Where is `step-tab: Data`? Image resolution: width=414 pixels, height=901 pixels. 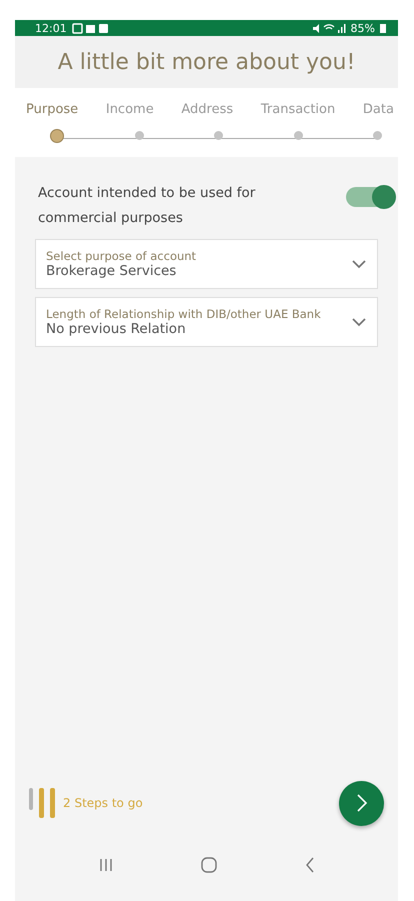
step-tab: Data is located at coordinates (378, 109).